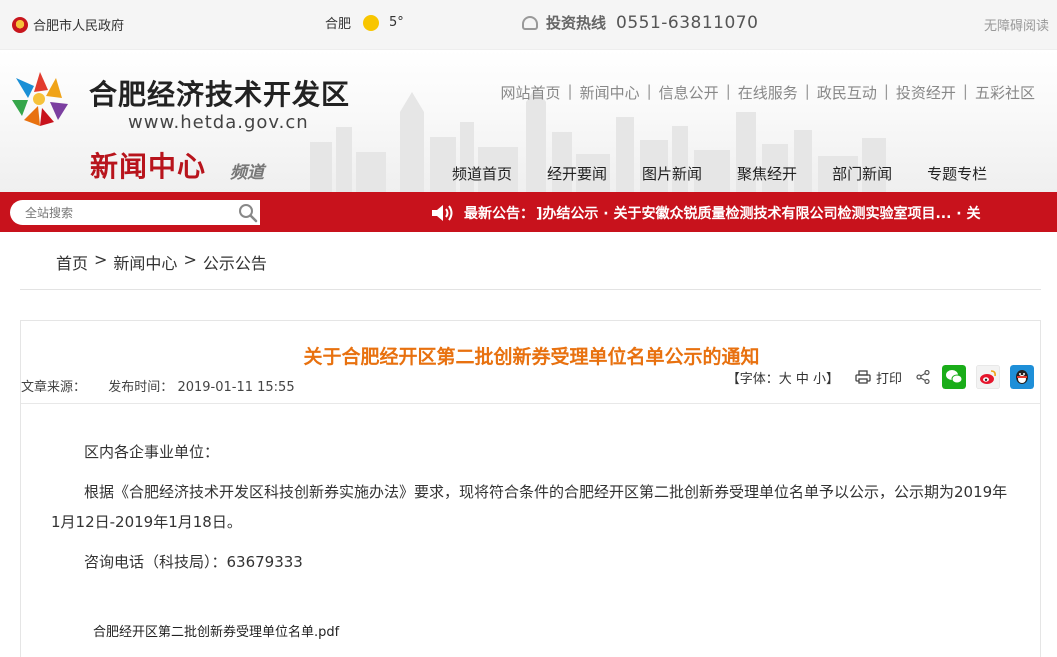 The width and height of the screenshot is (1057, 657). Describe the element at coordinates (141, 387) in the screenshot. I see `time-label: 发布时间：` at that location.